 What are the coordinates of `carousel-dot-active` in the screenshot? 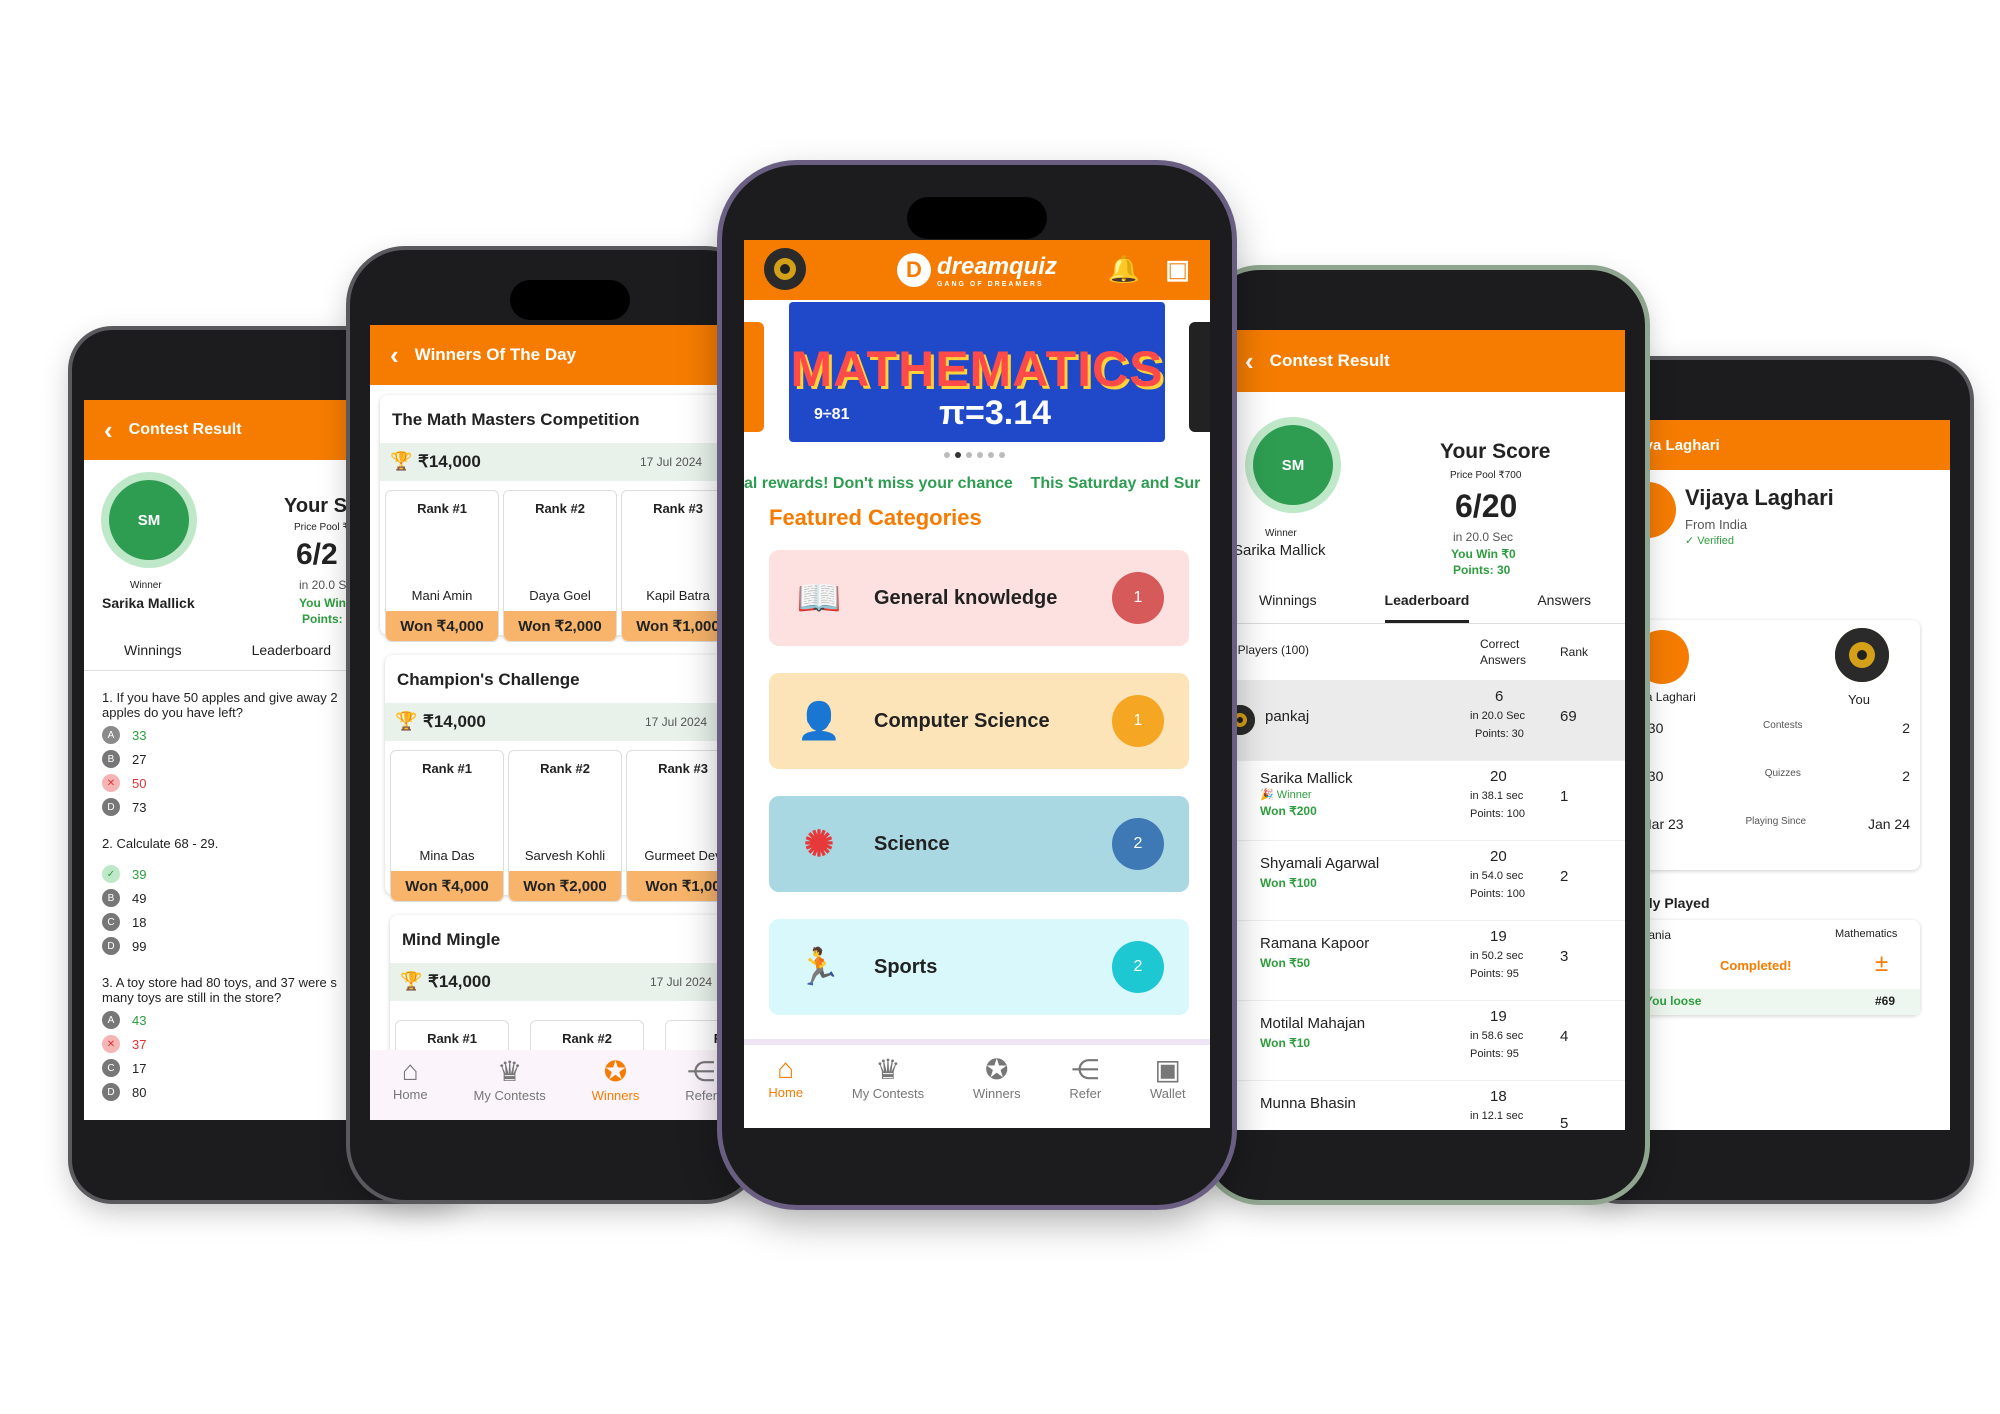 It's located at (958, 455).